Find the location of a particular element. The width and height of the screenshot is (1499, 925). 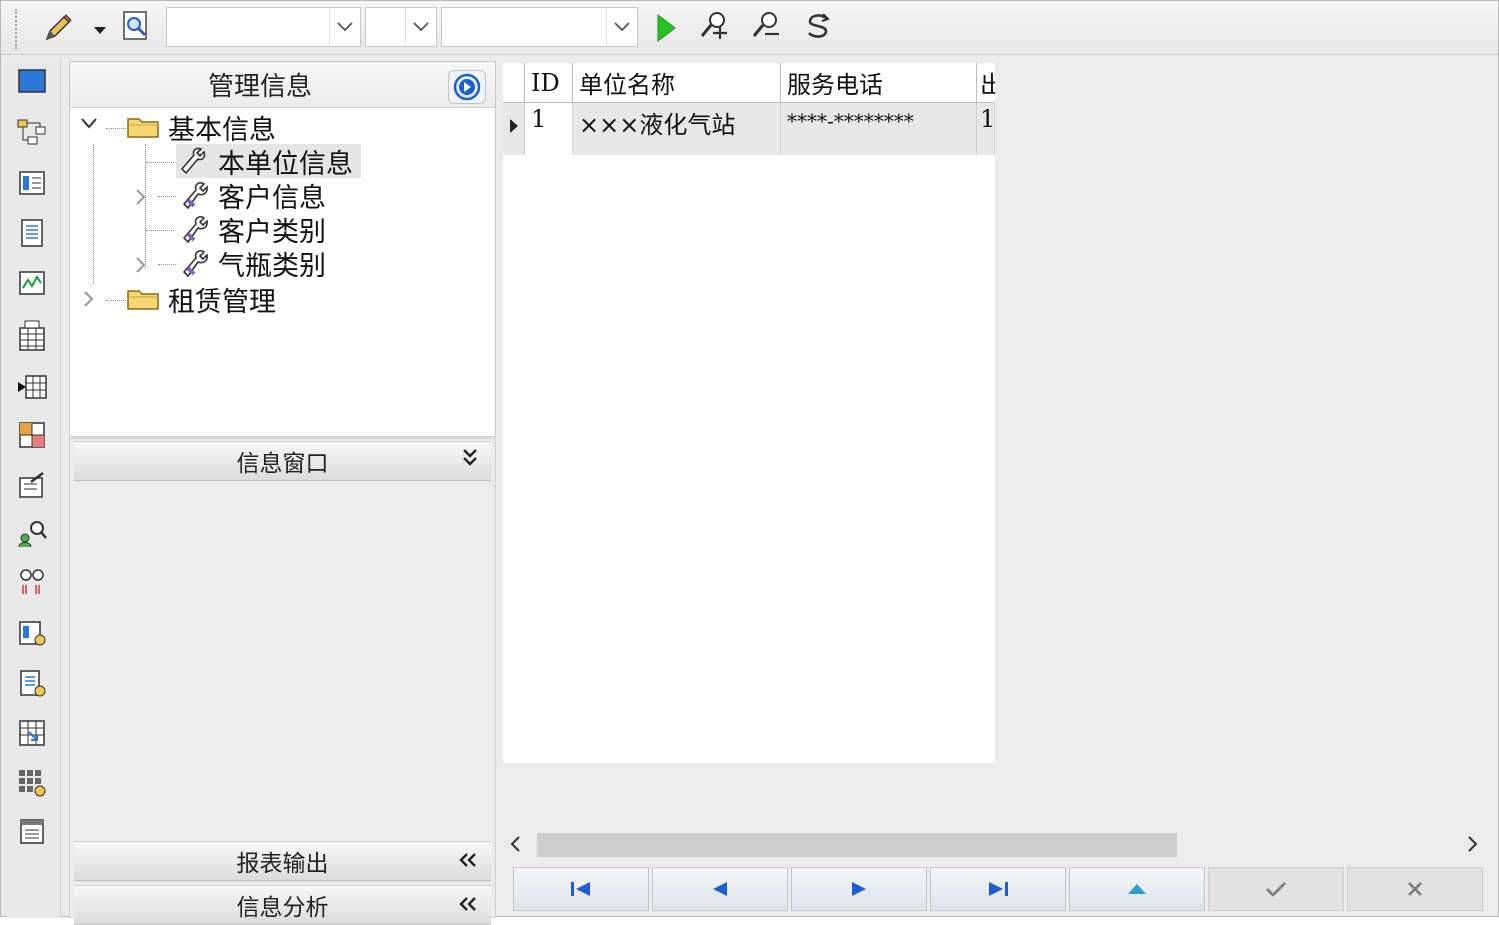

prior-icon is located at coordinates (720, 889).